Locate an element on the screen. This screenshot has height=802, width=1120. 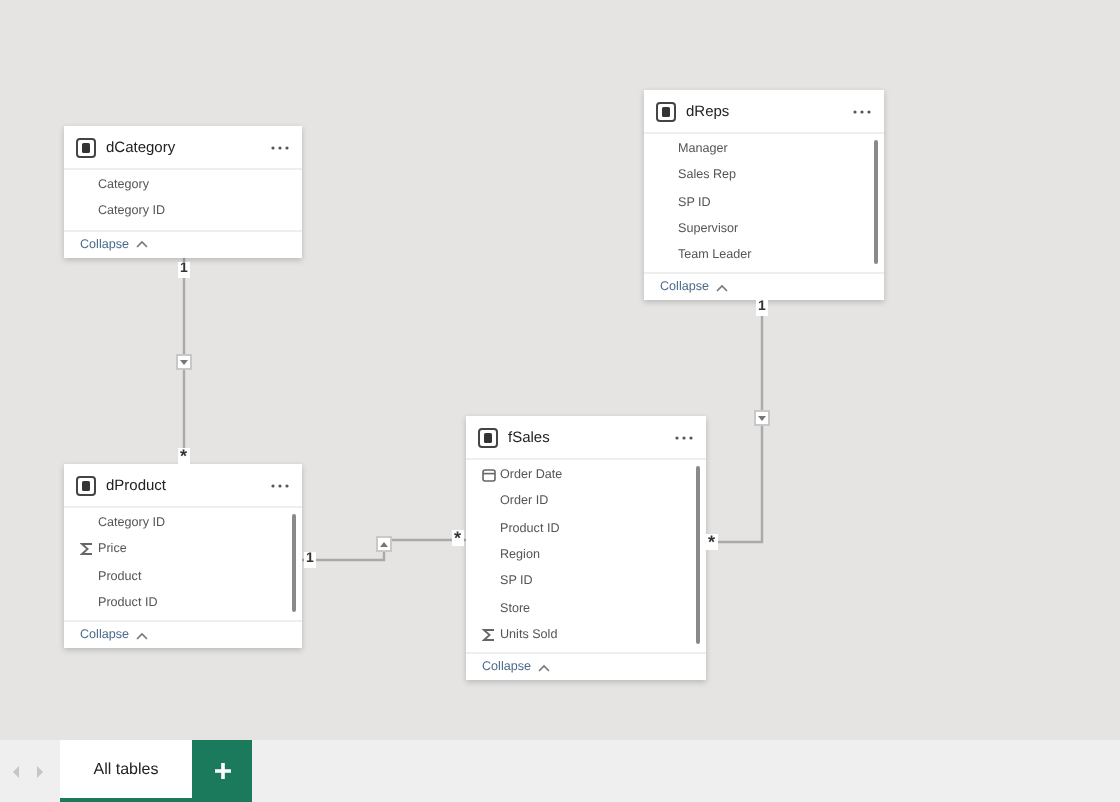
plus-icon is located at coordinates (222, 771).